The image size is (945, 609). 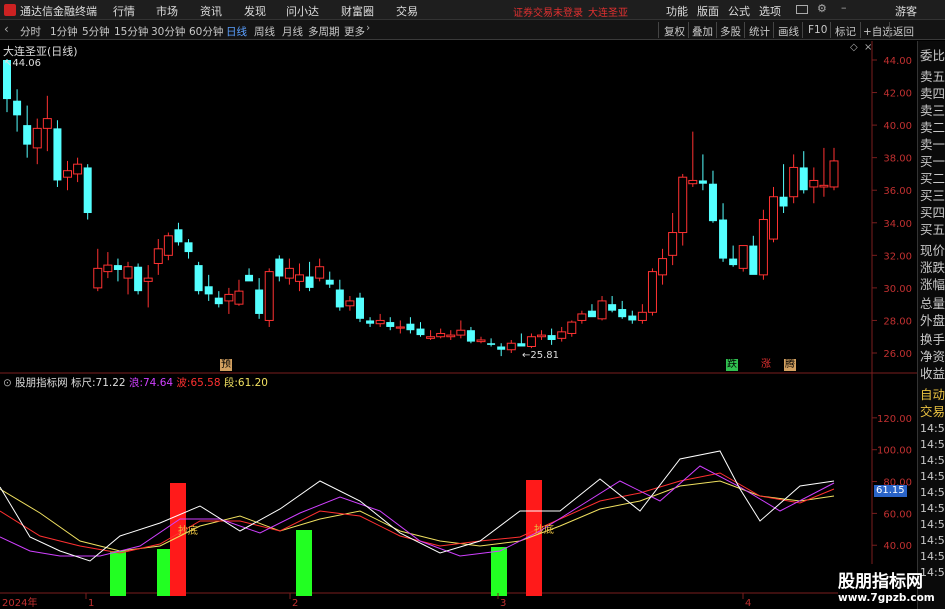 I want to click on period-1min: 1分钟, so click(x=64, y=31).